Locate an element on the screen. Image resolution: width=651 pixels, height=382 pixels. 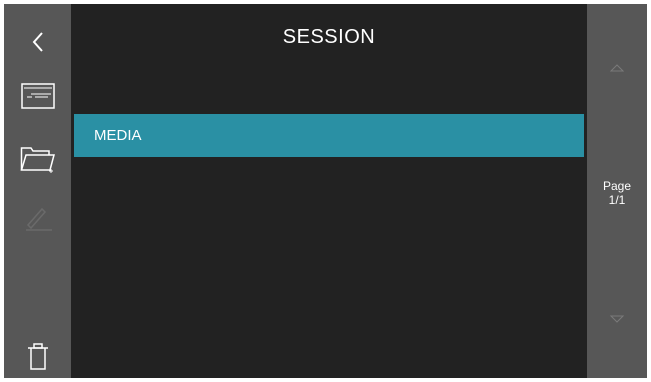
session-item-label: MEDIA is located at coordinates (118, 135).